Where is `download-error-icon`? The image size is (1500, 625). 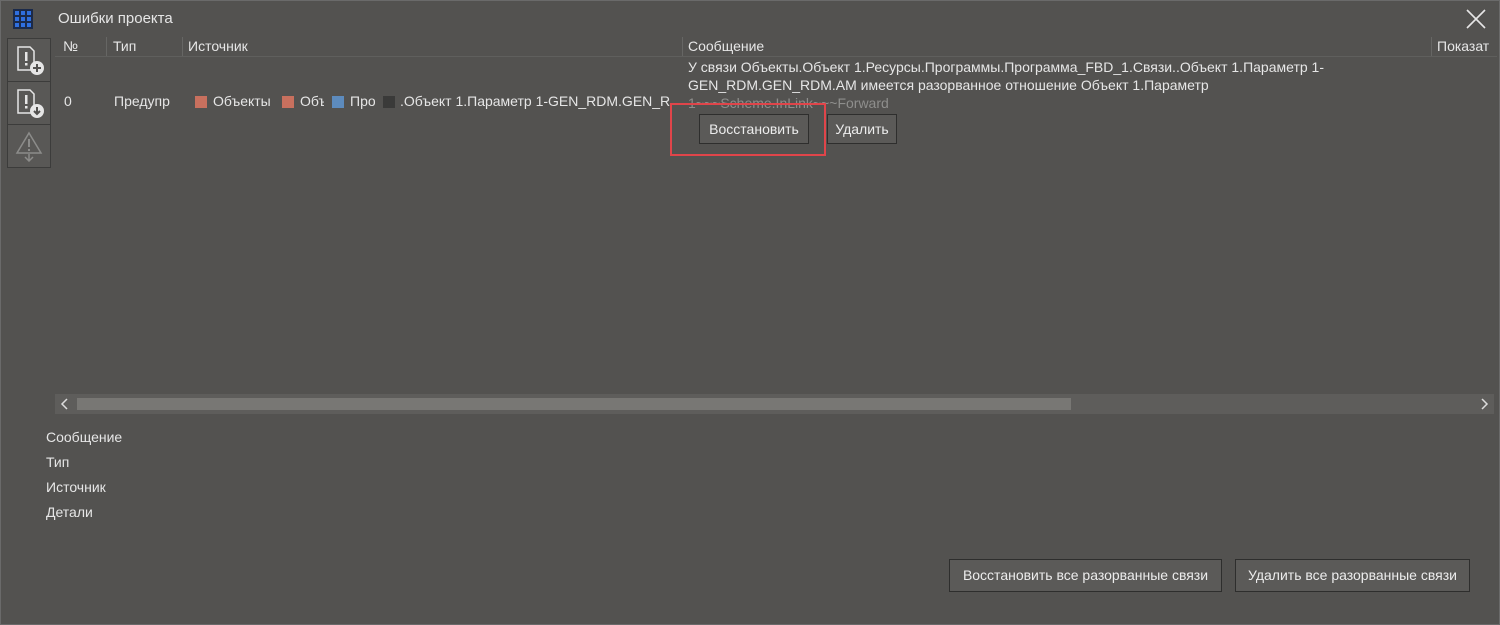
download-error-icon is located at coordinates (30, 103).